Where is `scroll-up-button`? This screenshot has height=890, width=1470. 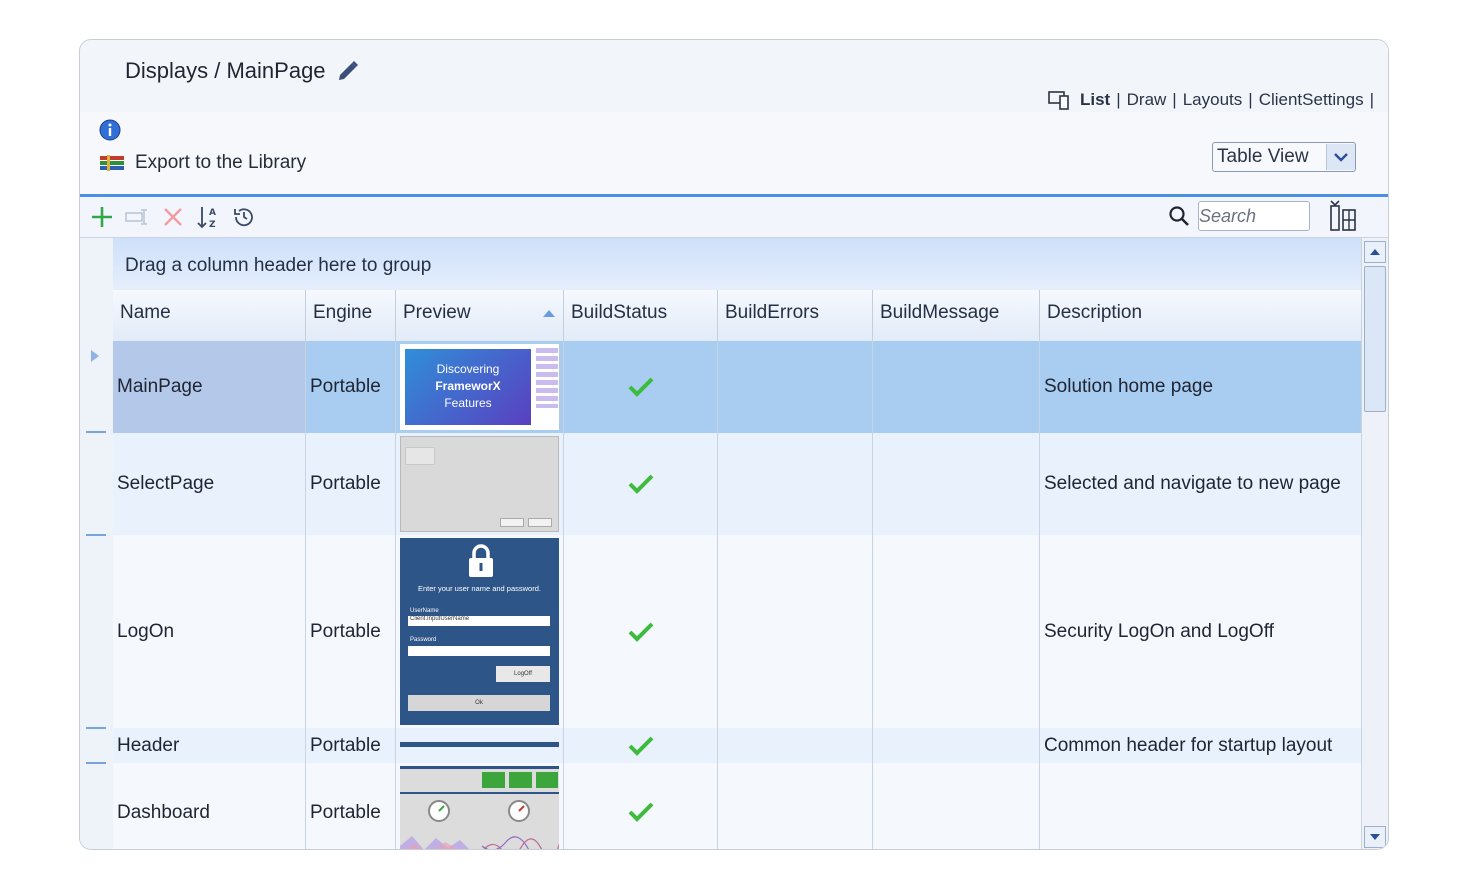 scroll-up-button is located at coordinates (1375, 252).